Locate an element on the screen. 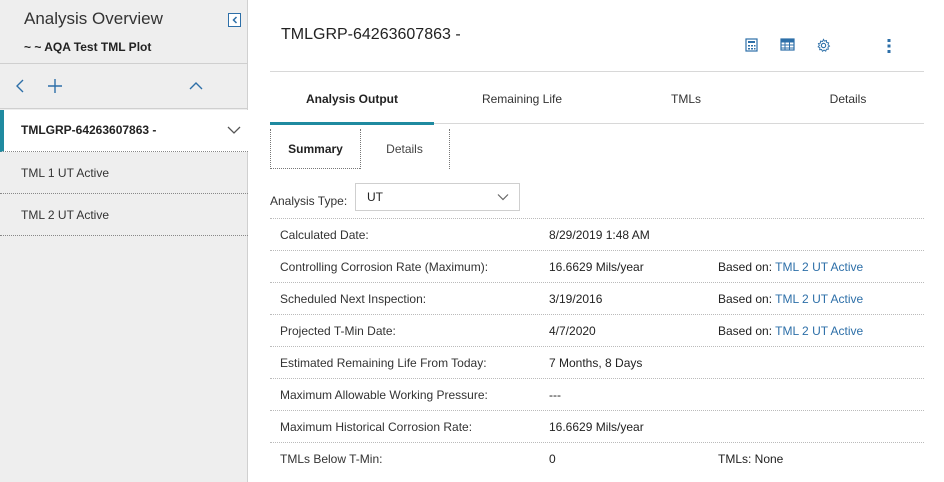 Image resolution: width=944 pixels, height=482 pixels. row-label: Calculated Date: is located at coordinates (324, 235).